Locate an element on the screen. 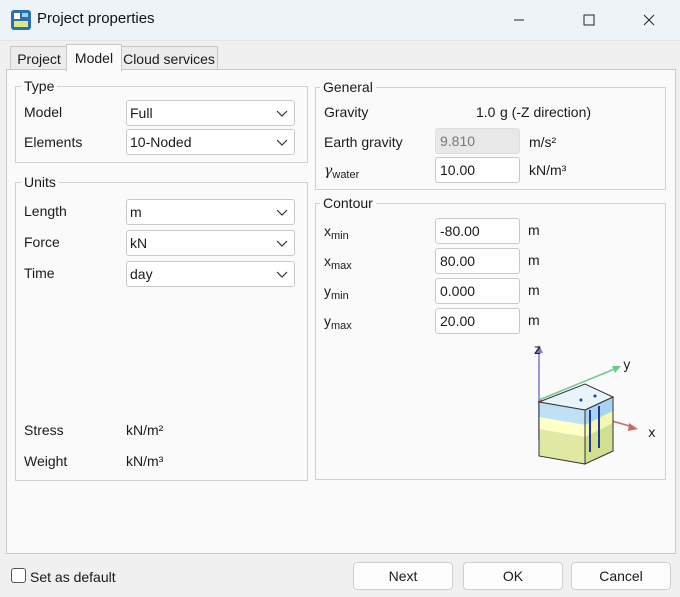 The width and height of the screenshot is (680, 597). contour-group-title: Contour is located at coordinates (348, 203).